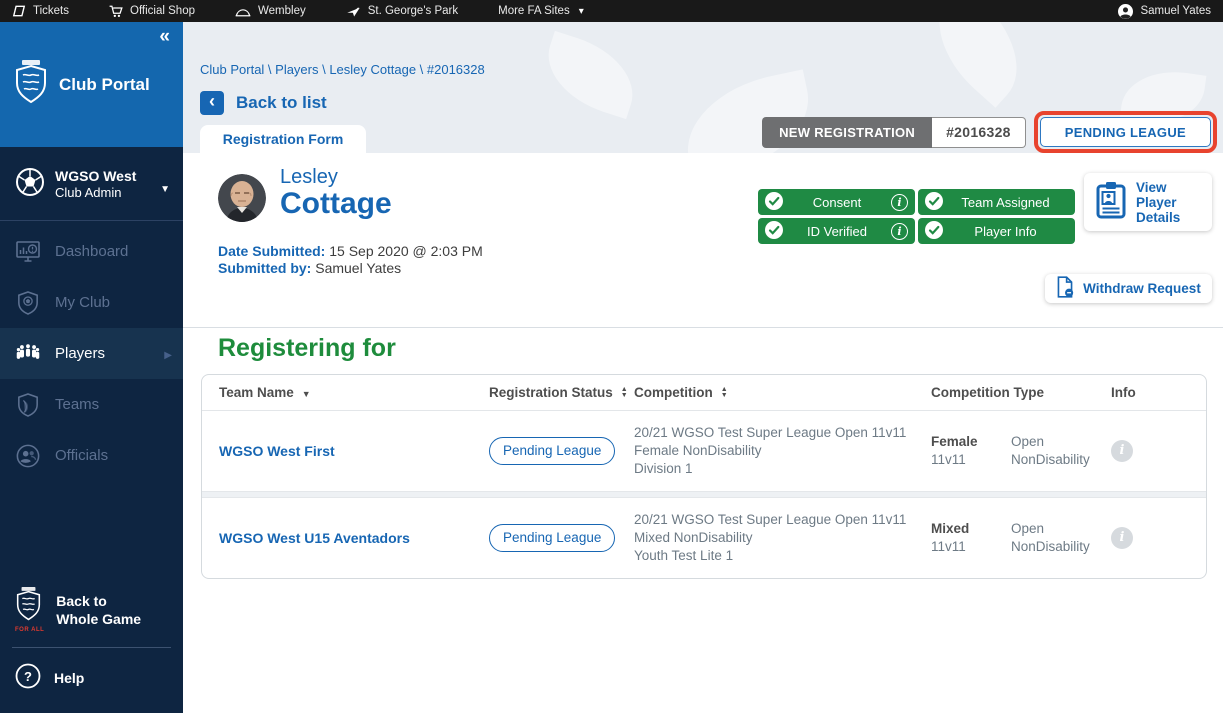  Describe the element at coordinates (306, 392) in the screenshot. I see `sort-descending-icon` at that location.